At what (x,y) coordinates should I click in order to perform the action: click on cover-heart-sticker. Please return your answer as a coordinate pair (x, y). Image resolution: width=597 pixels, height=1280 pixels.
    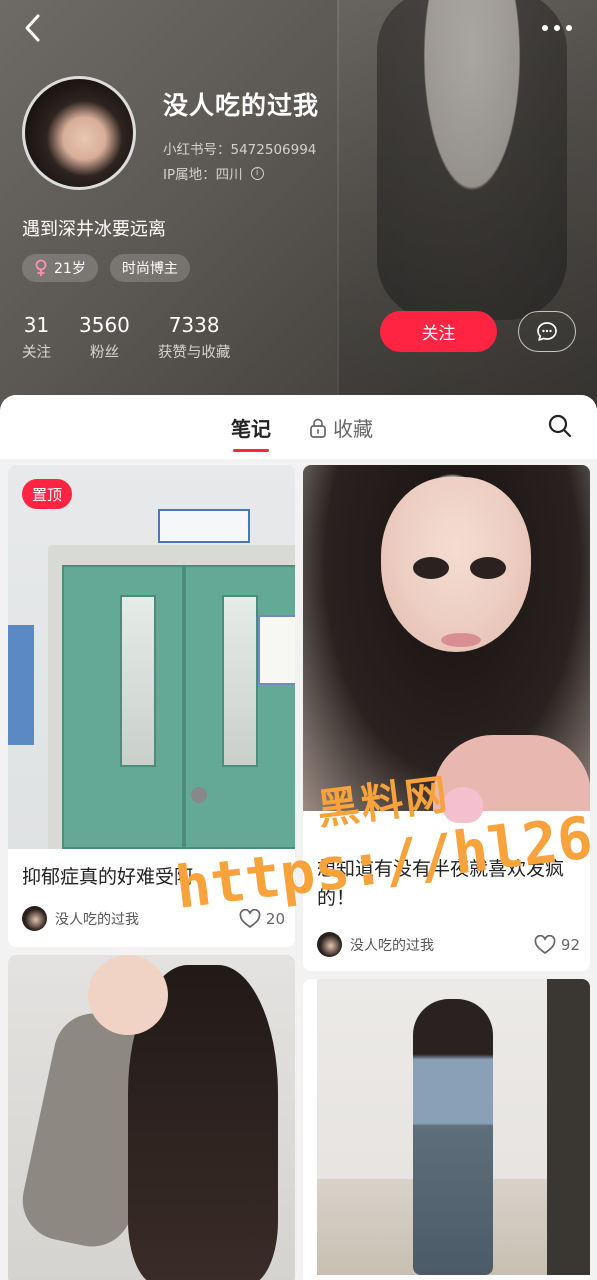
    Looking at the image, I should click on (463, 805).